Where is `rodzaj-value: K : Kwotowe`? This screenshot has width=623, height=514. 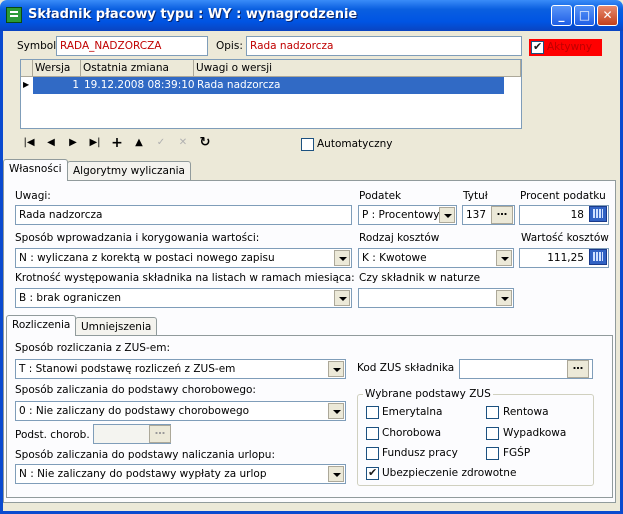 rodzaj-value: K : Kwotowe is located at coordinates (394, 258).